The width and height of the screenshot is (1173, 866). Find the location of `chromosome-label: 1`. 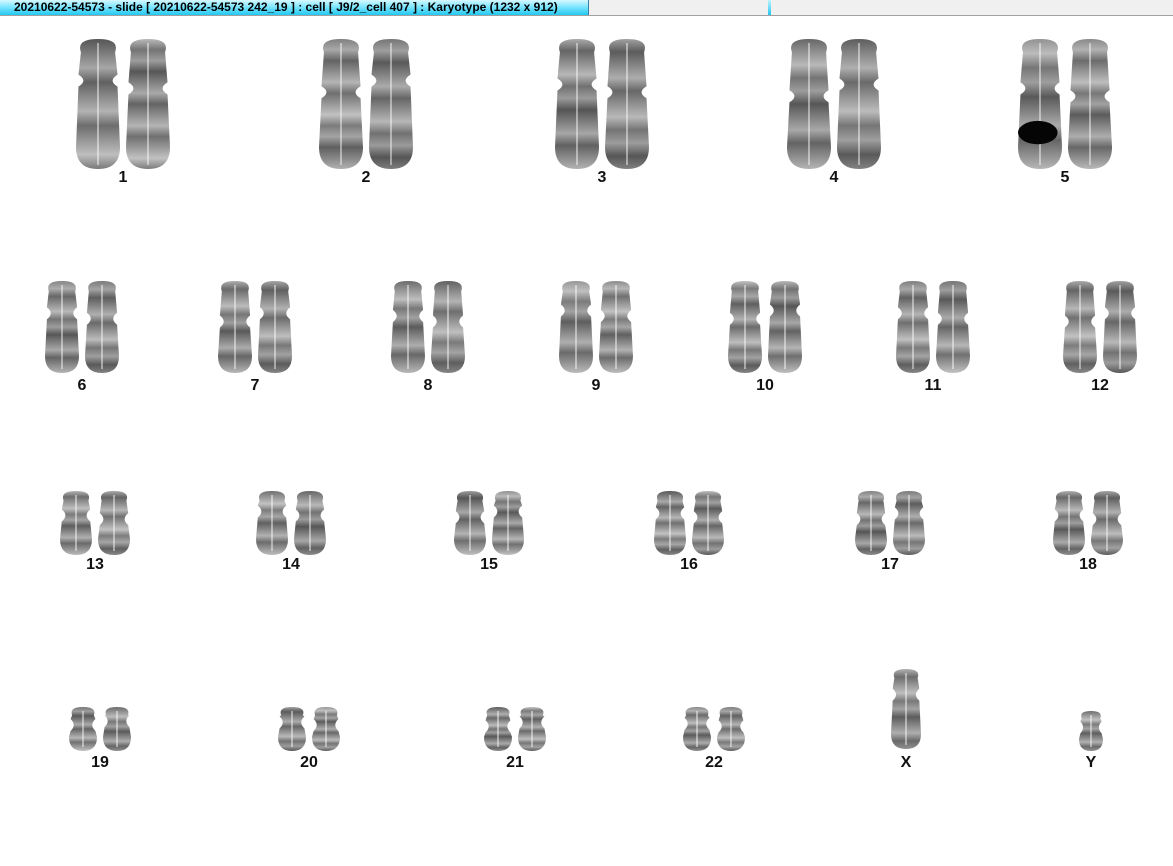

chromosome-label: 1 is located at coordinates (123, 177).